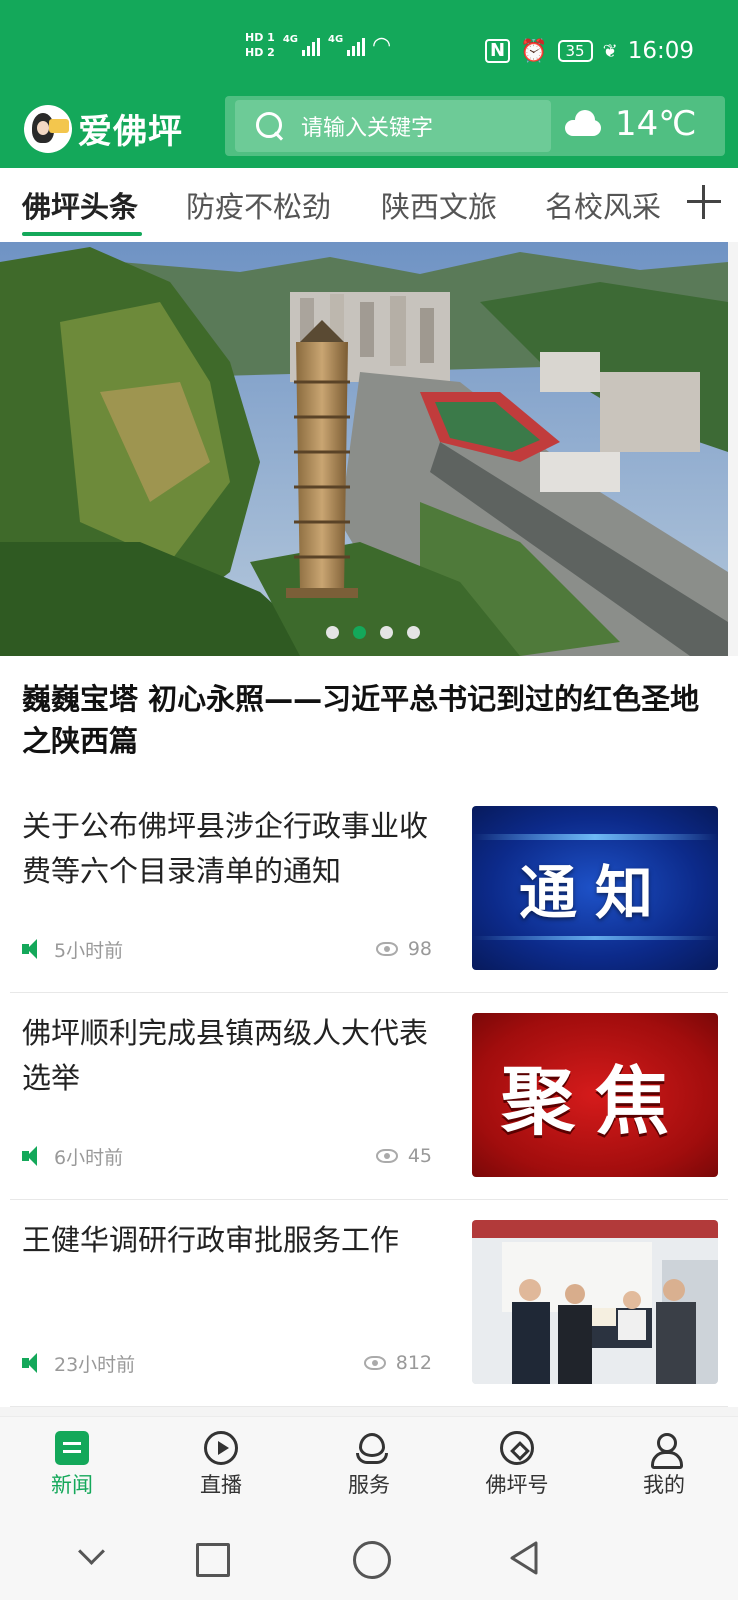 Image resolution: width=738 pixels, height=1600 pixels. I want to click on banner-caption: 巍巍宝塔 初心永照——习近平总书记到过的红色圣地之陕西篇, so click(369, 721).